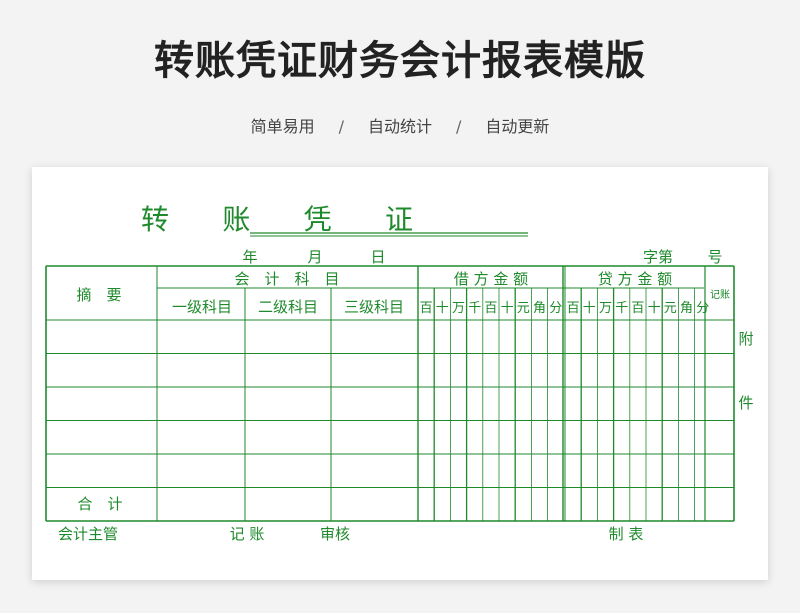 The height and width of the screenshot is (613, 800). What do you see at coordinates (400, 61) in the screenshot?
I see `page-title: 转账凭证财务会计报表模版` at bounding box center [400, 61].